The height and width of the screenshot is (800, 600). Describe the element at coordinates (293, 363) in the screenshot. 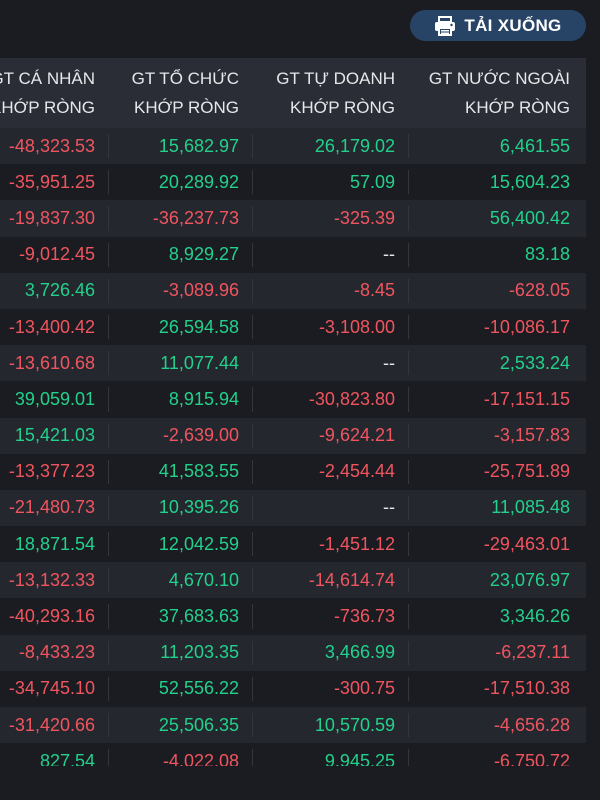

I see `table-row: -13,610.68 11,077.44 -- 2,533.24` at that location.